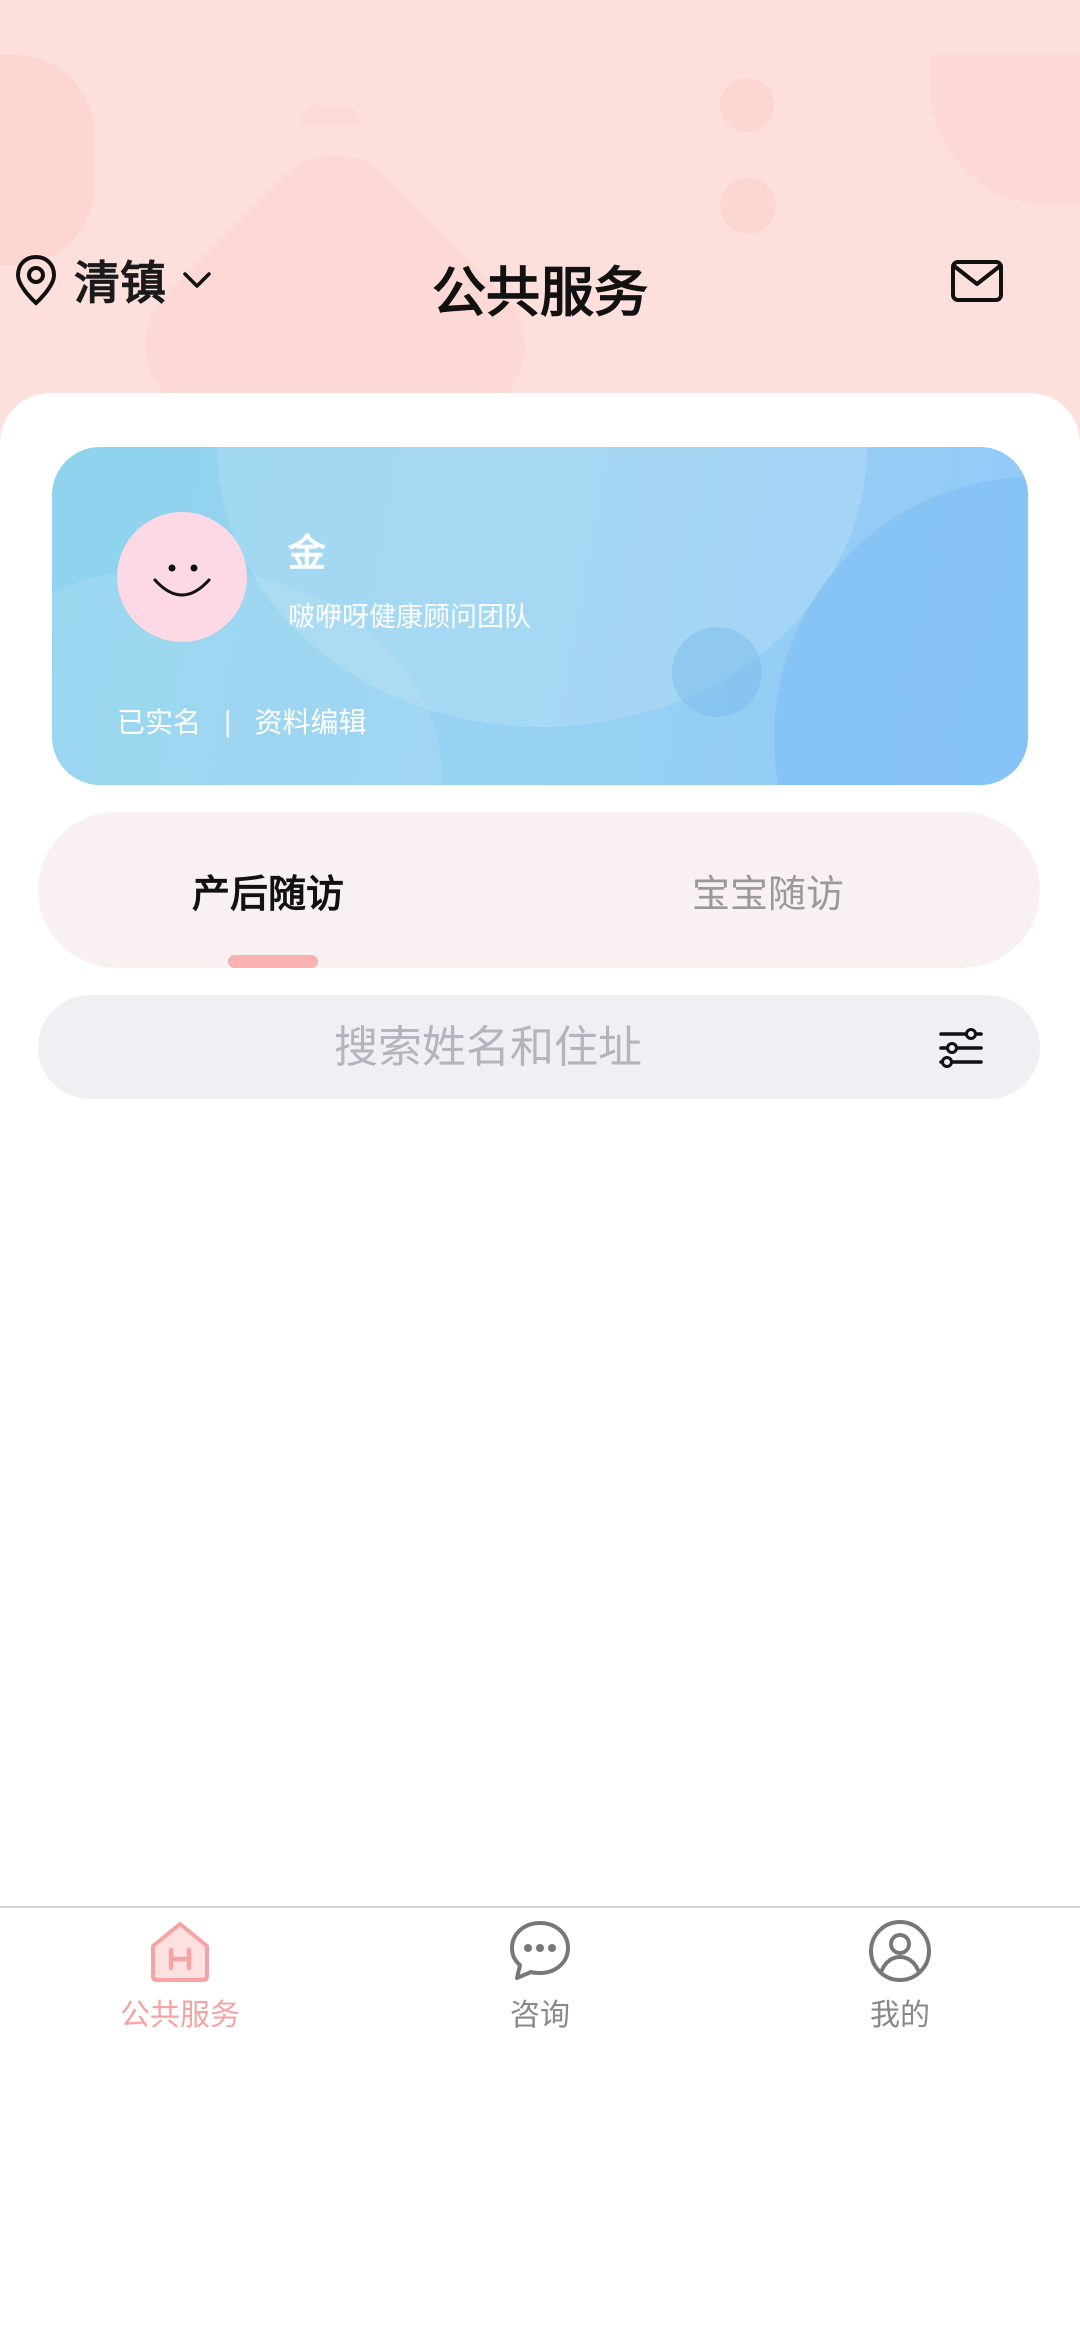 This screenshot has width=1080, height=2342. I want to click on search-input, so click(488, 1047).